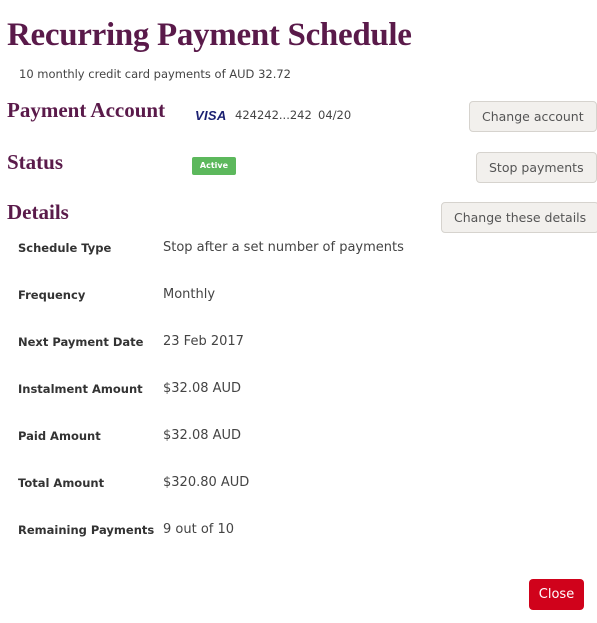 This screenshot has width=597, height=623. What do you see at coordinates (209, 35) in the screenshot?
I see `page-title: Recurring Payment Schedule` at bounding box center [209, 35].